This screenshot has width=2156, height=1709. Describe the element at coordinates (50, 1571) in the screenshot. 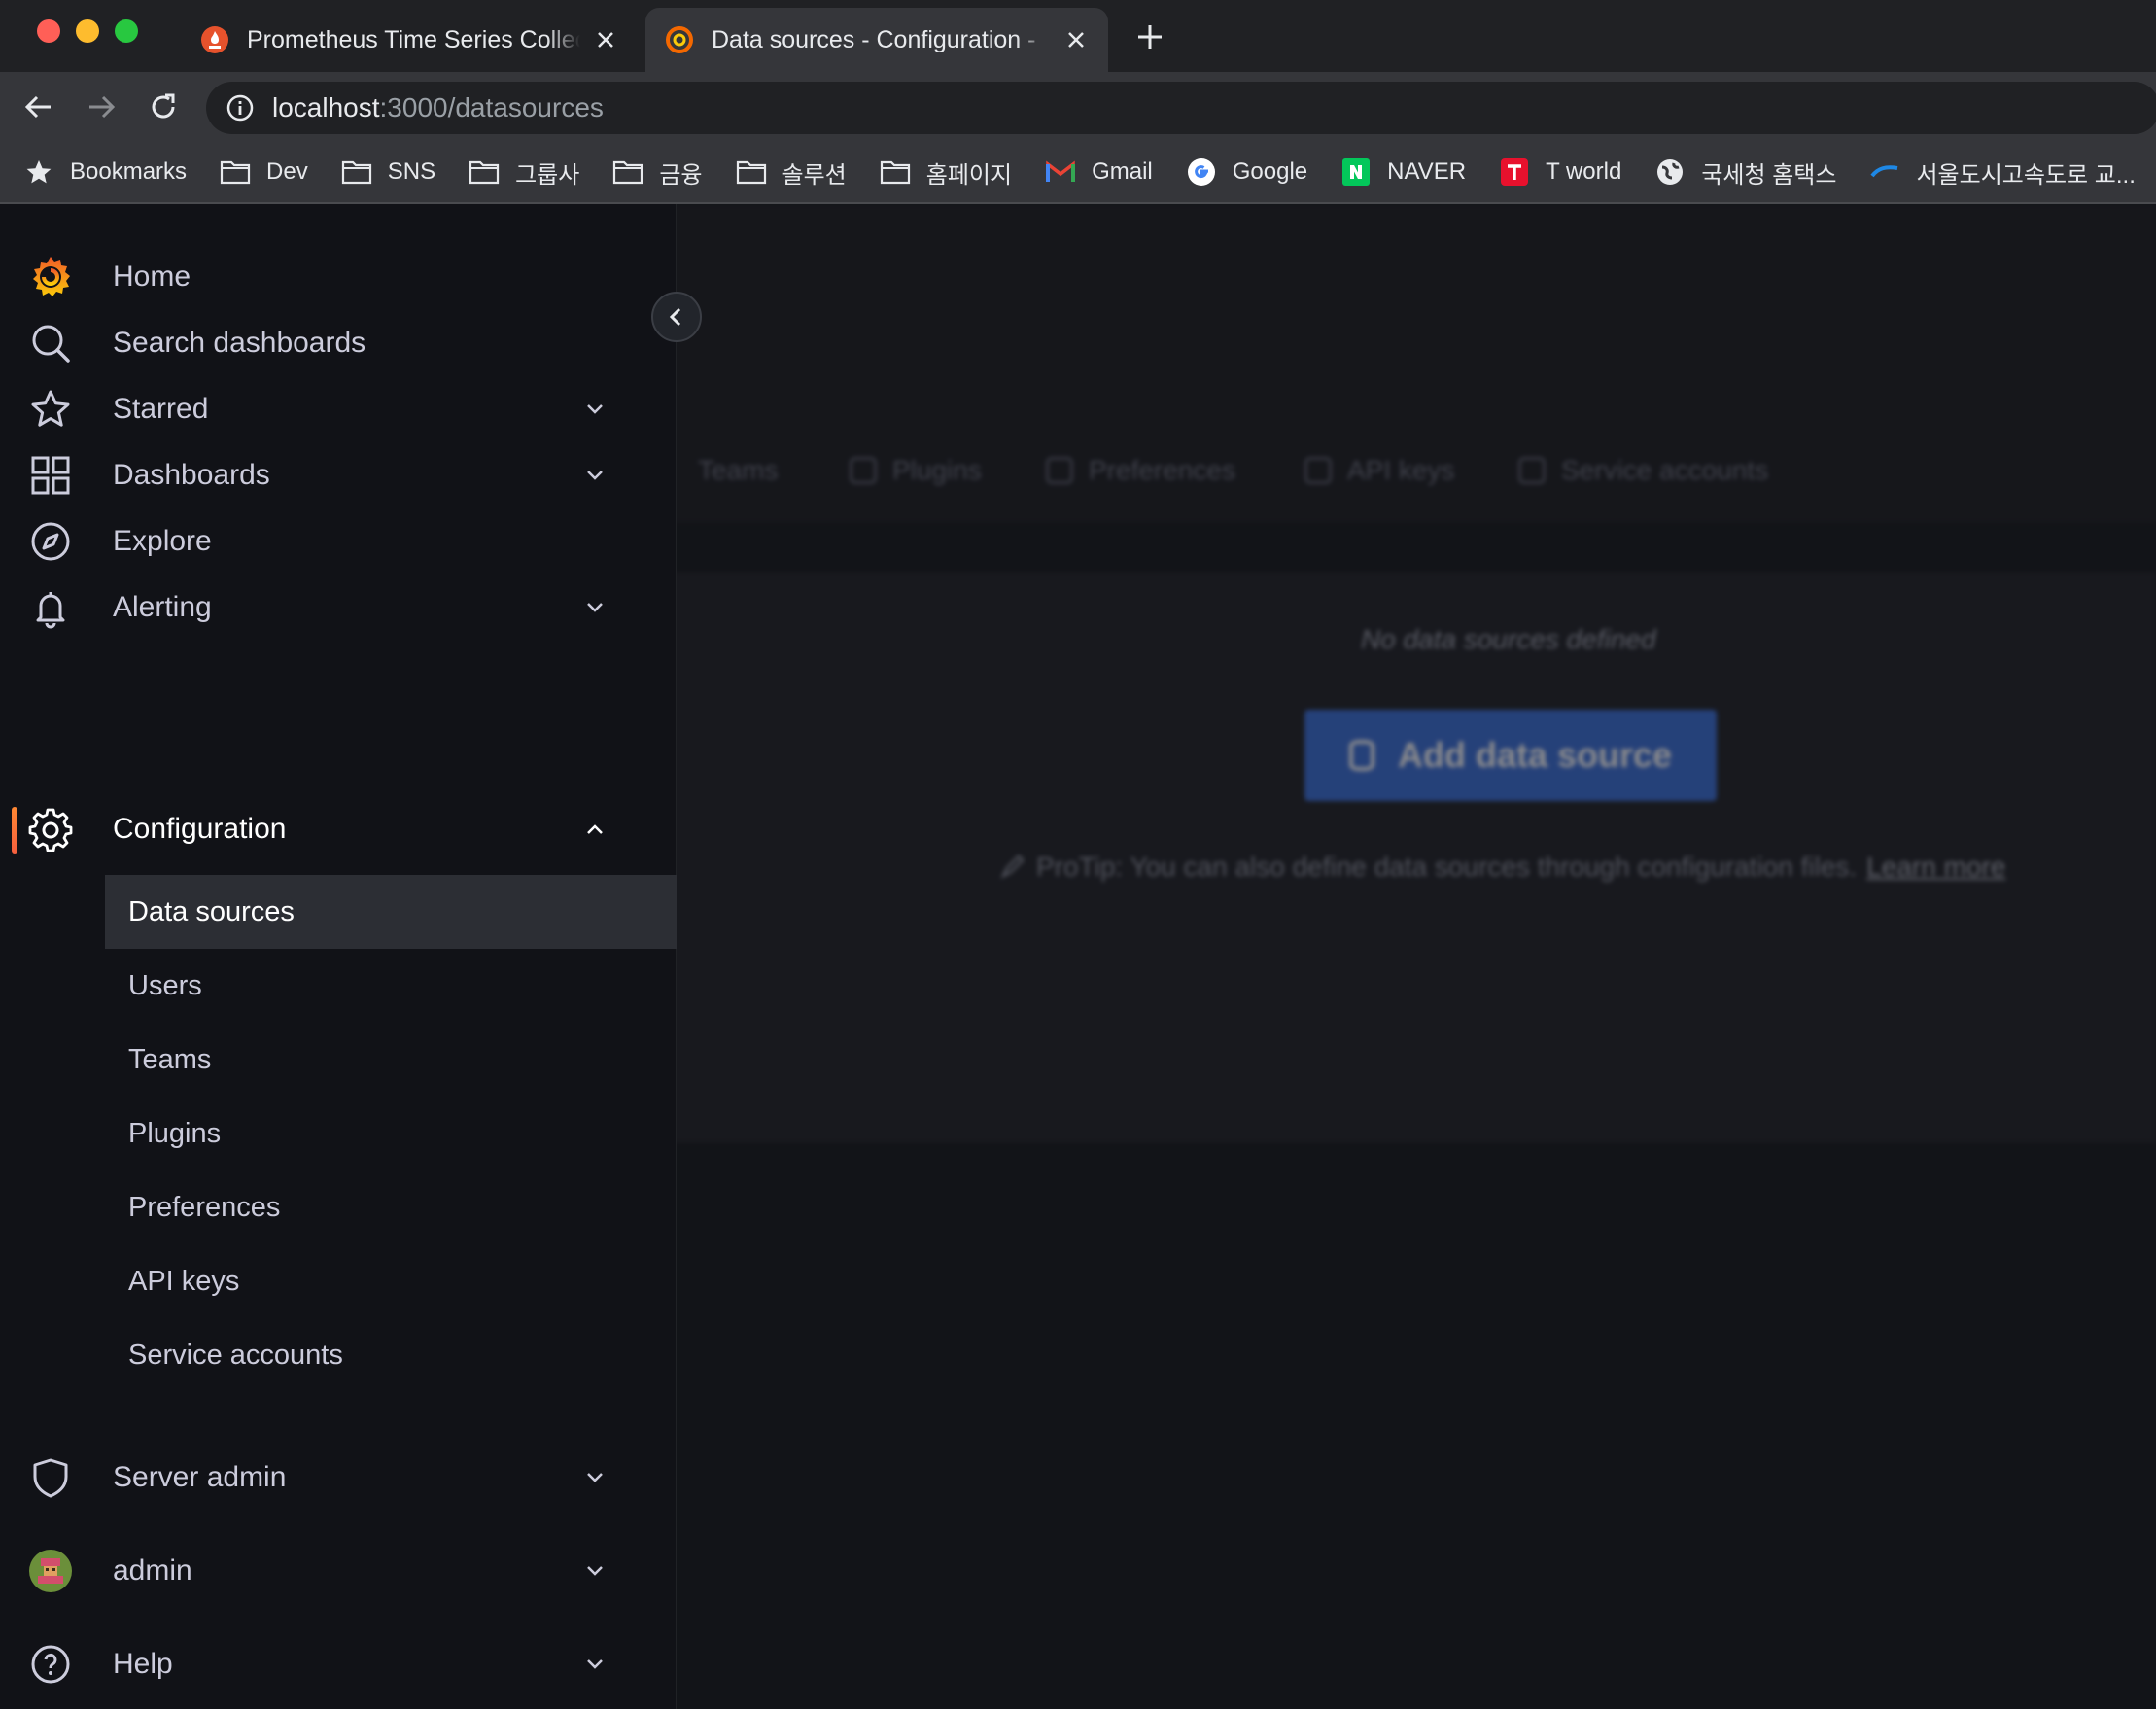

I see `avatar-icon` at that location.